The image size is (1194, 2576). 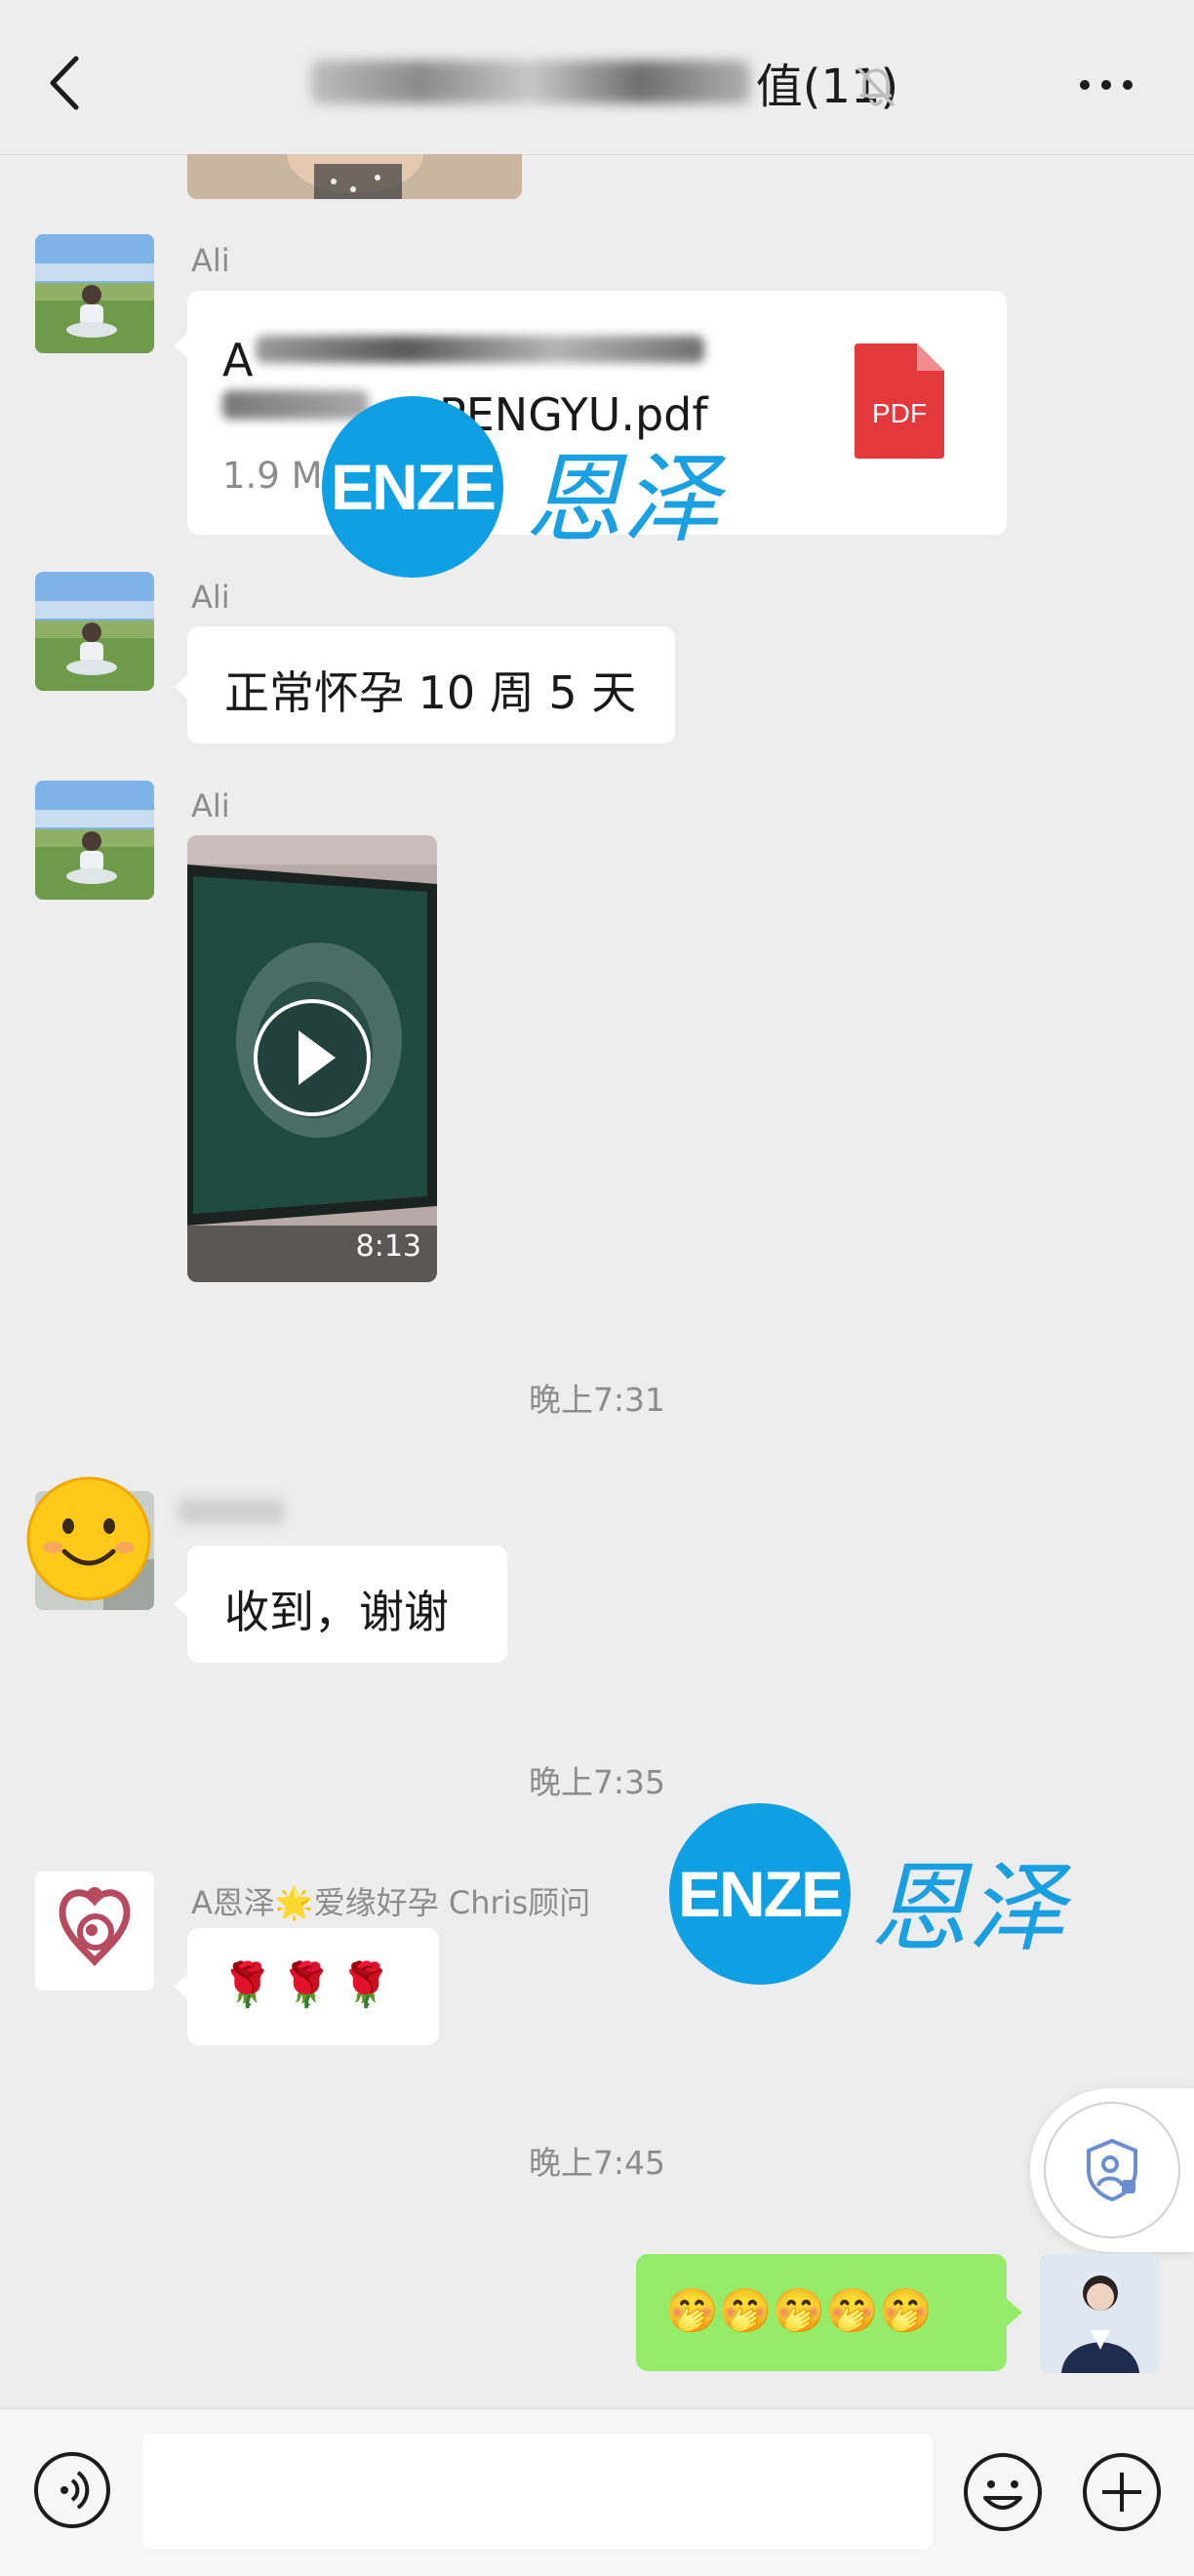 I want to click on chat-title: 值(11), so click(x=605, y=82).